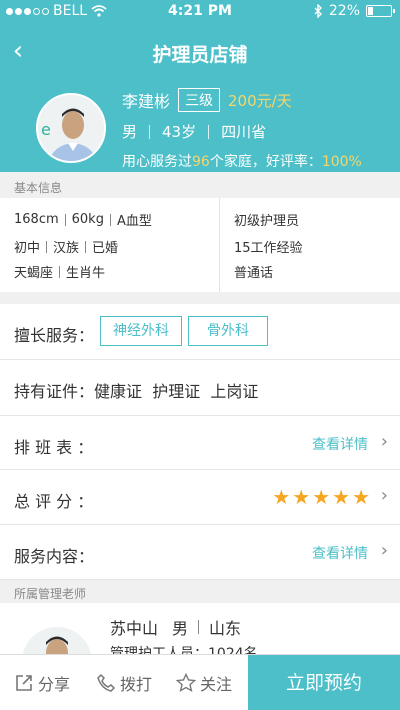 This screenshot has width=400, height=710. What do you see at coordinates (186, 683) in the screenshot?
I see `star-outline-icon` at bounding box center [186, 683].